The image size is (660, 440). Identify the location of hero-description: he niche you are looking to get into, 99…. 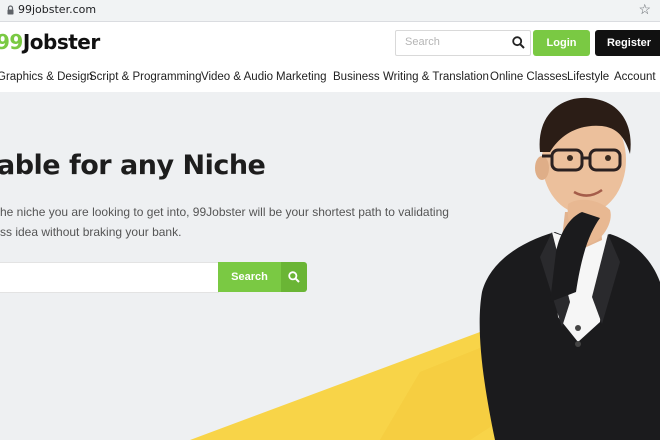
(224, 222).